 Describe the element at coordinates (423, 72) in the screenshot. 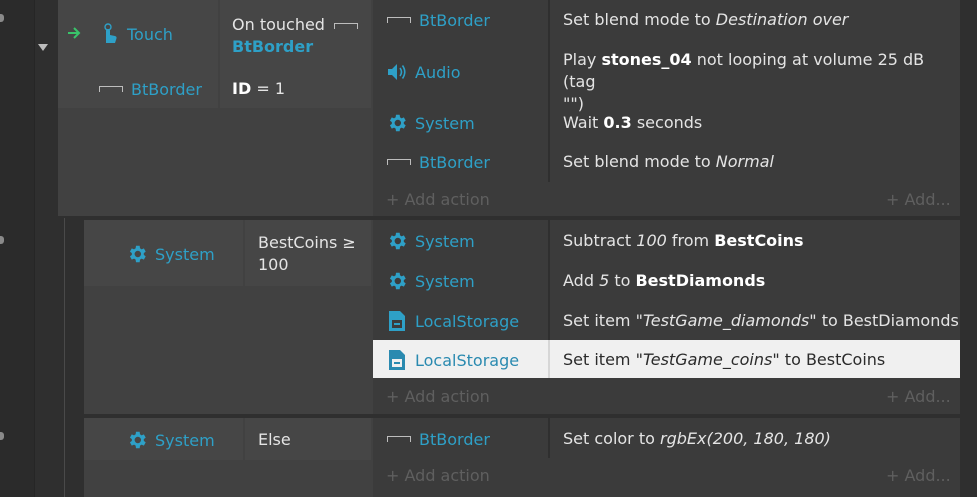

I see `action-object-audio: Audio` at that location.